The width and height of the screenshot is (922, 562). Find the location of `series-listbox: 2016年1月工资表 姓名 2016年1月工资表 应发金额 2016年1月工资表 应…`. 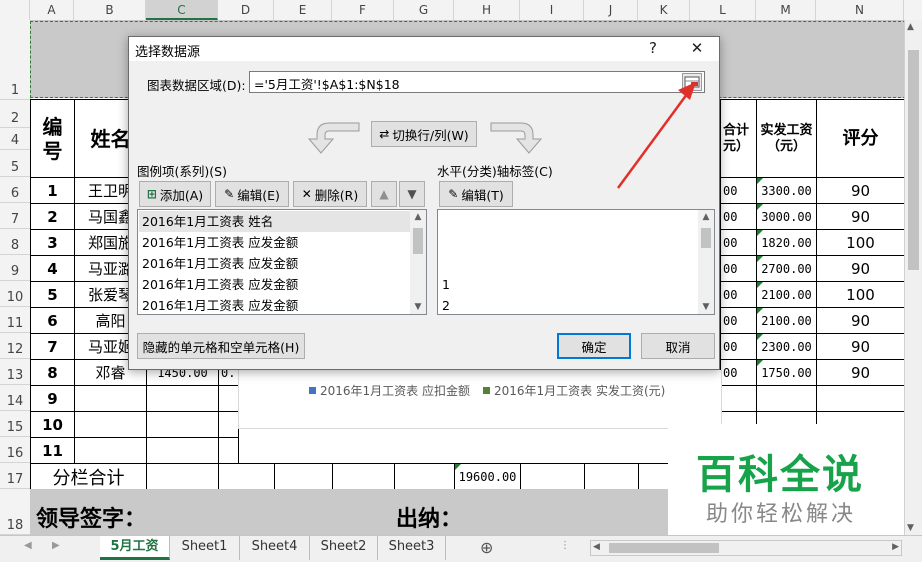

series-listbox: 2016年1月工资表 姓名 2016年1月工资表 应发金额 2016年1月工资表 应… is located at coordinates (282, 262).